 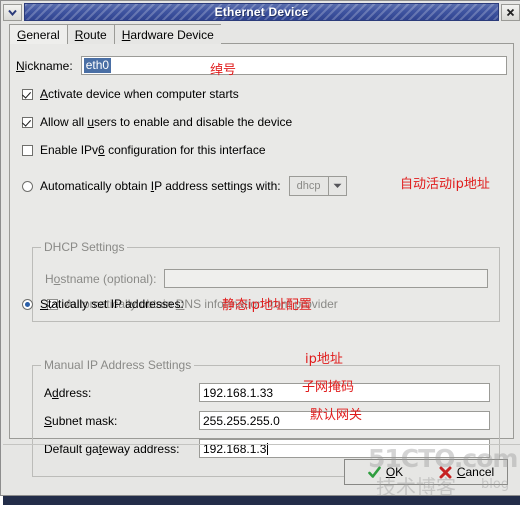 I want to click on ok-button-label: OK, so click(x=394, y=472).